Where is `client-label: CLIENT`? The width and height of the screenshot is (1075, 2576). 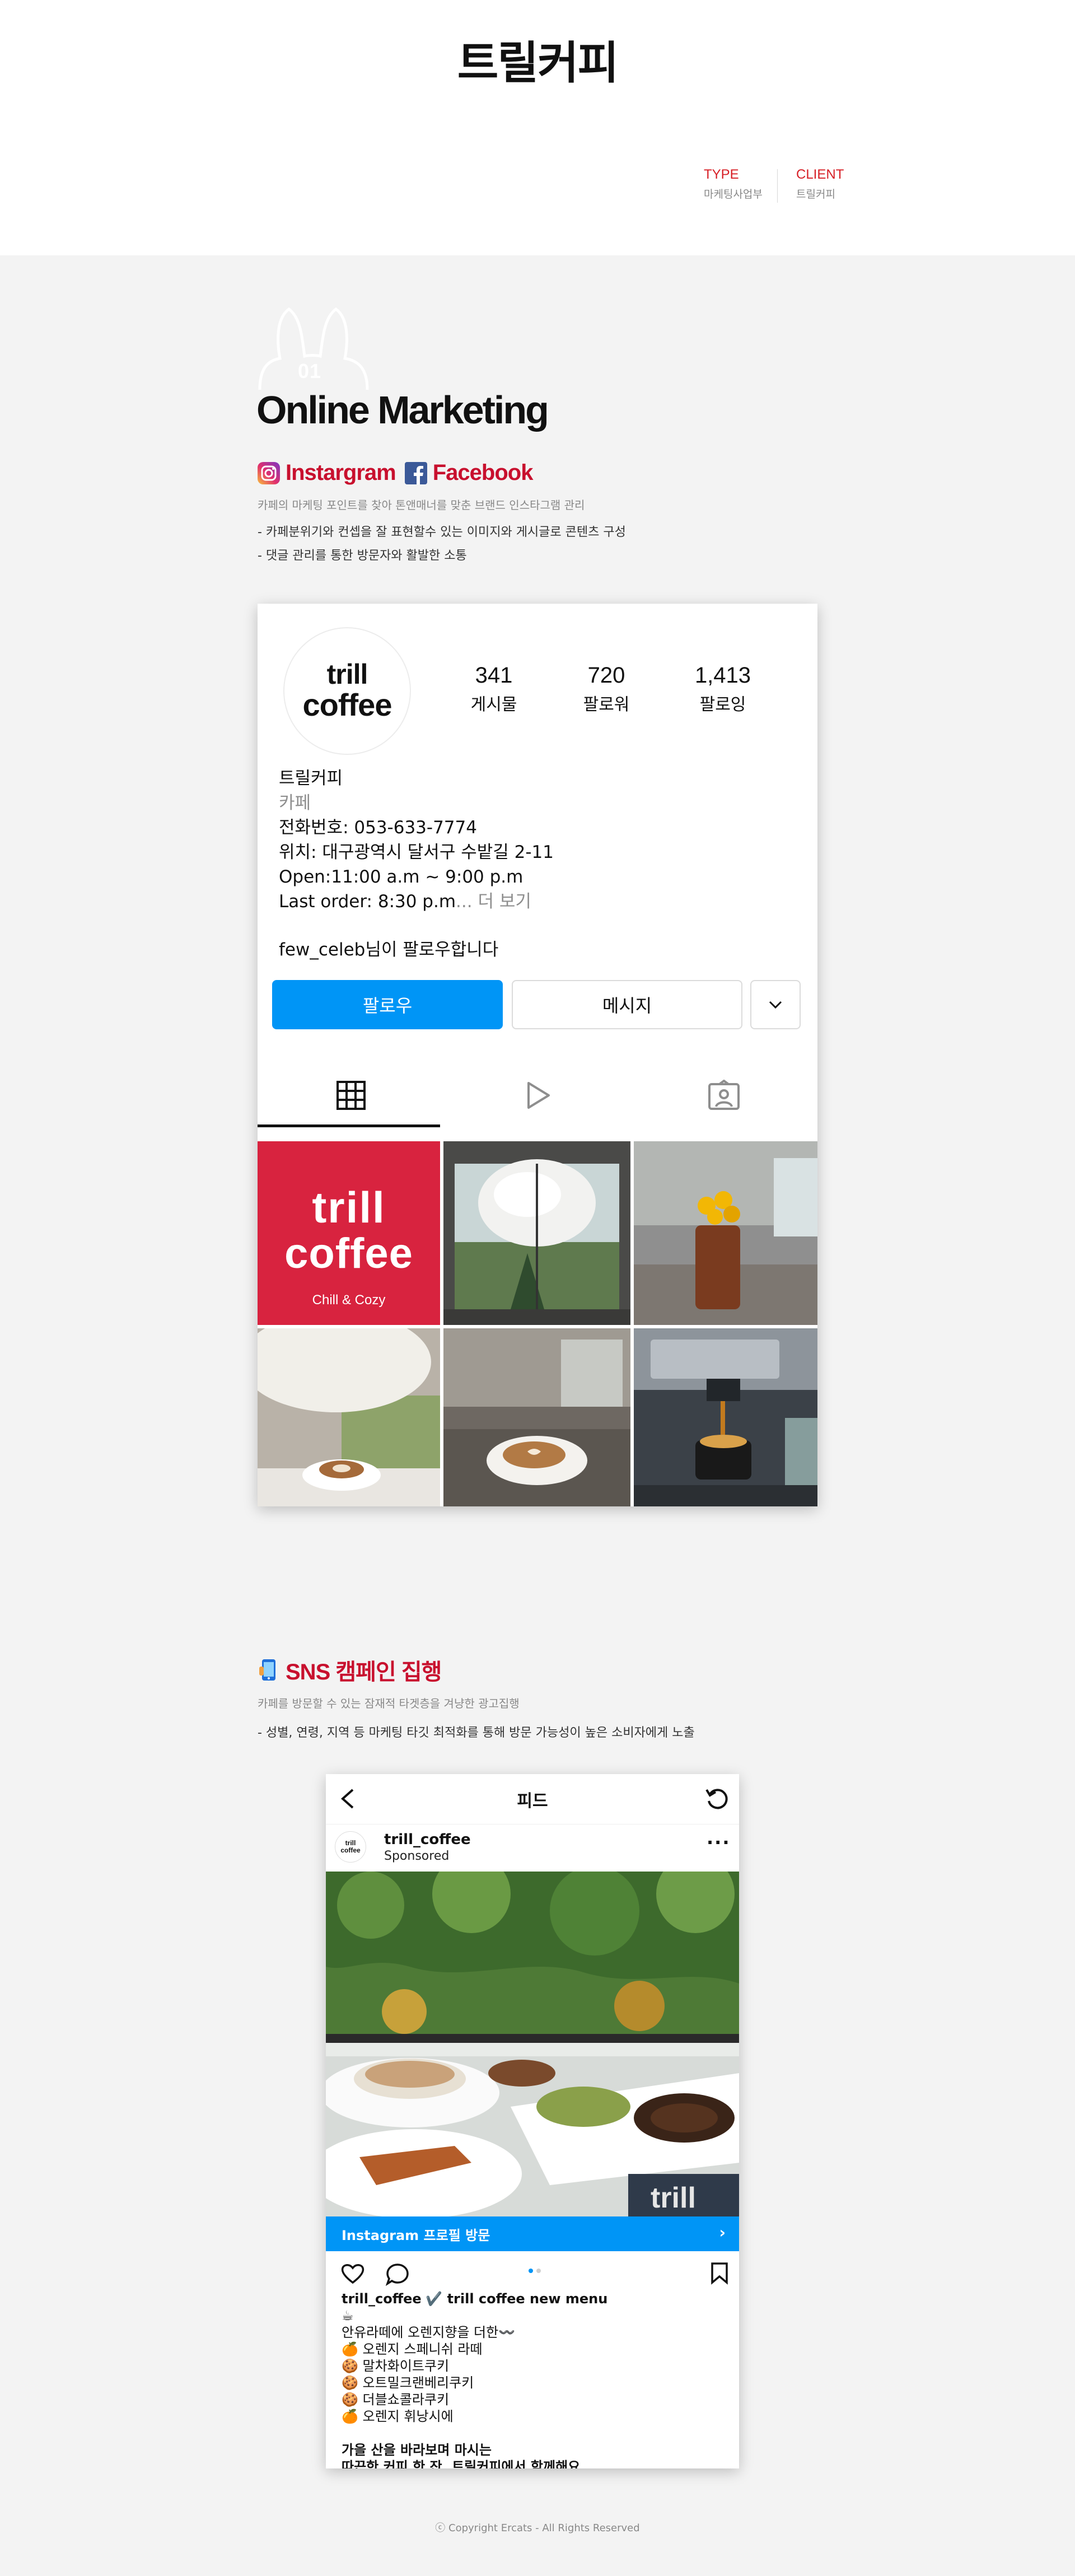 client-label: CLIENT is located at coordinates (820, 175).